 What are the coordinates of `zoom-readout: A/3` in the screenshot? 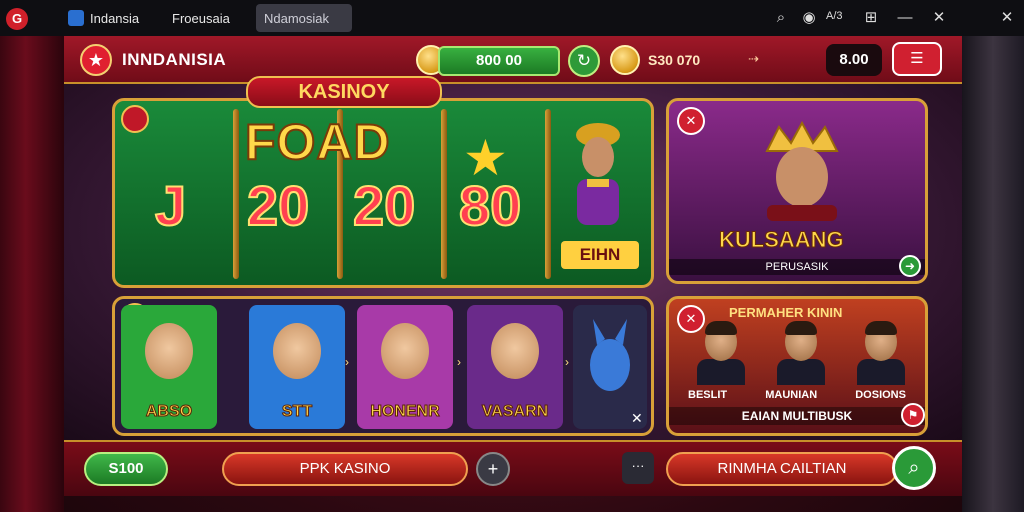 It's located at (834, 16).